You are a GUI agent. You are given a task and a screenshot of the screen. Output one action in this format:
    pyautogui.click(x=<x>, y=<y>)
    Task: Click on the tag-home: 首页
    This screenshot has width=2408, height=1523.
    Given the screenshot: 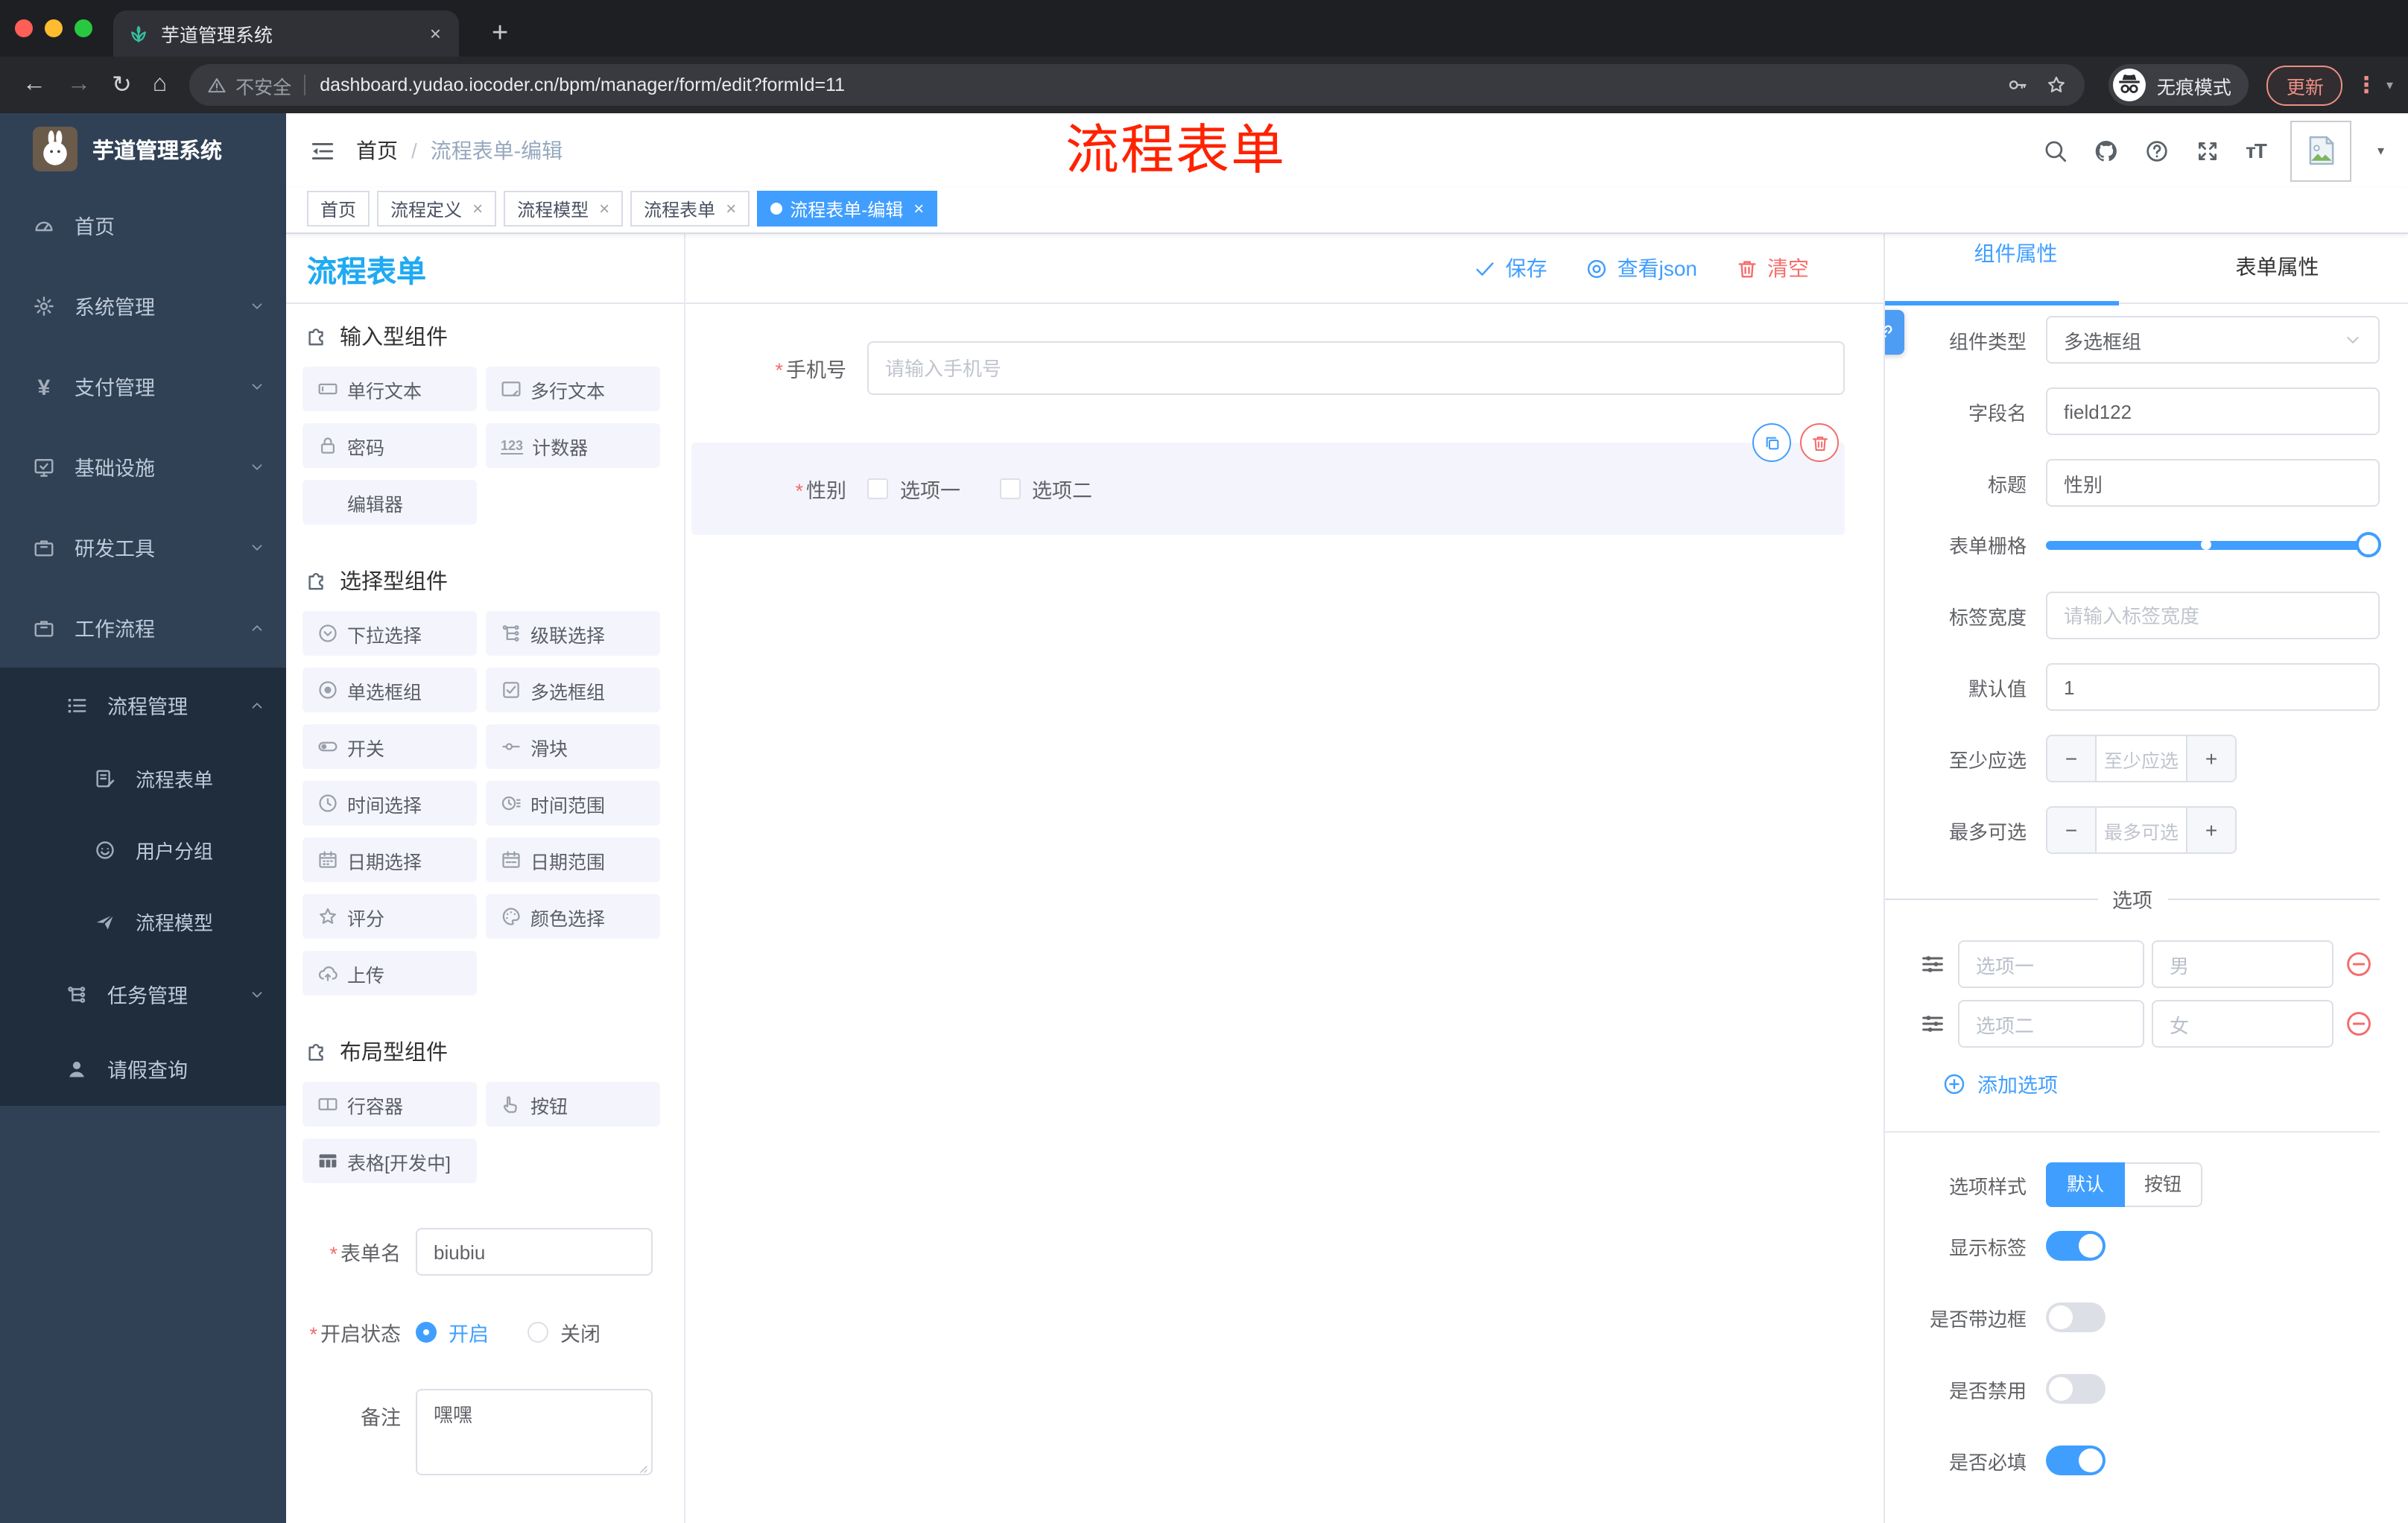 What is the action you would take?
    pyautogui.click(x=338, y=209)
    